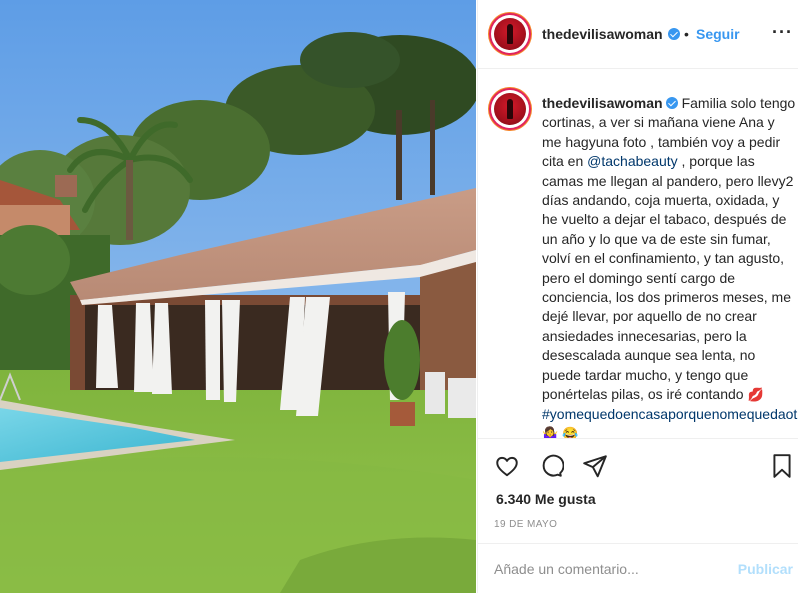 Image resolution: width=798 pixels, height=593 pixels. I want to click on likes-count: 6.340 Me gusta, so click(546, 499).